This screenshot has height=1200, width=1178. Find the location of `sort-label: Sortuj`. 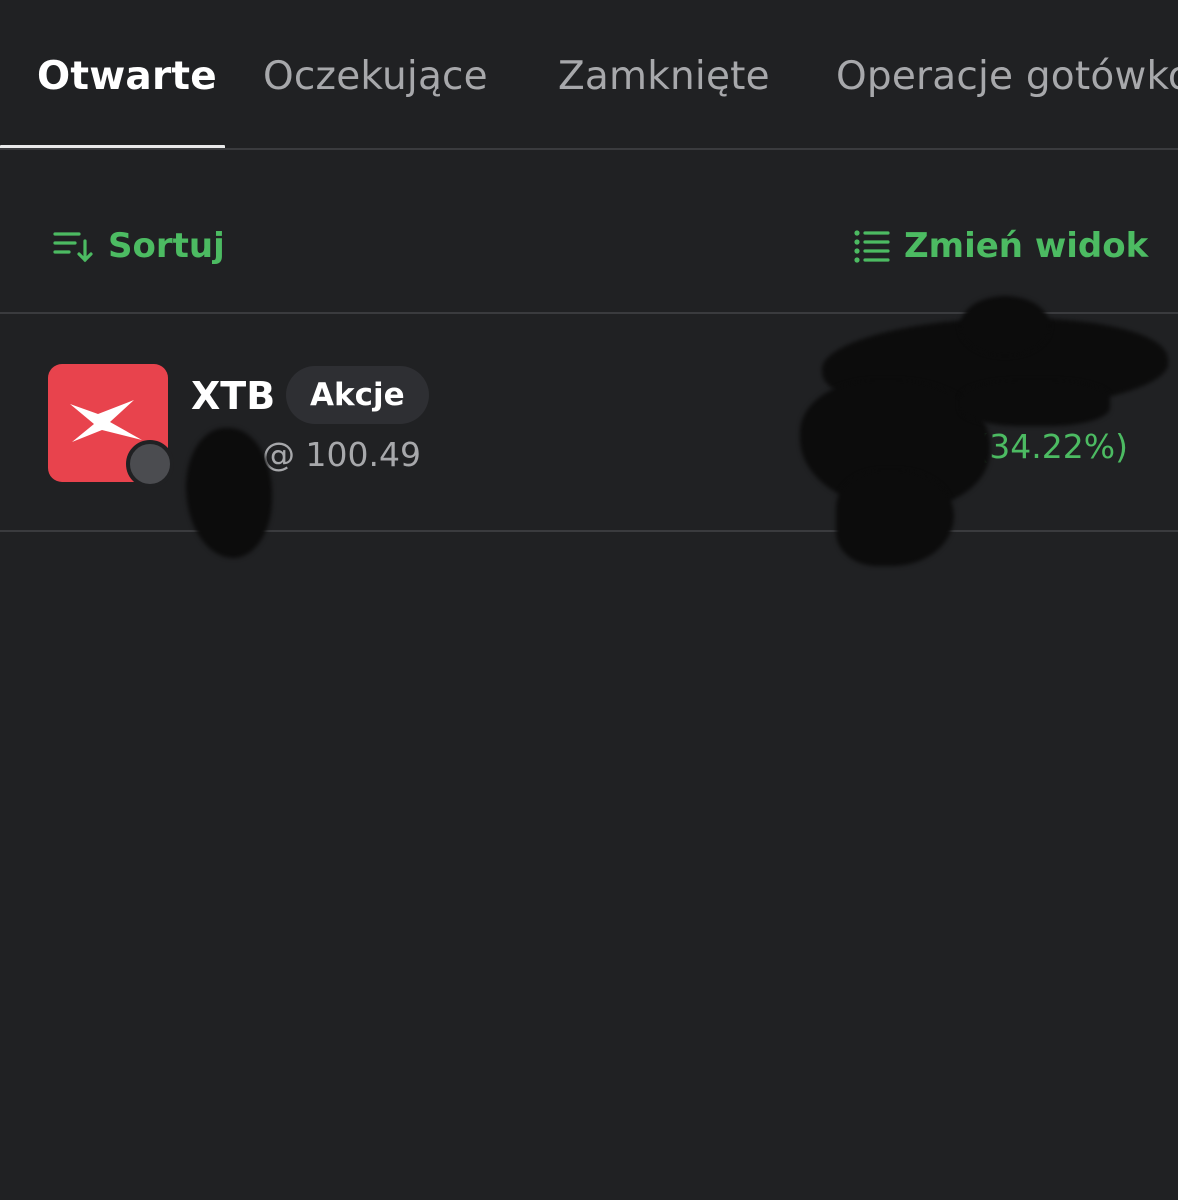

sort-label: Sortuj is located at coordinates (166, 246).